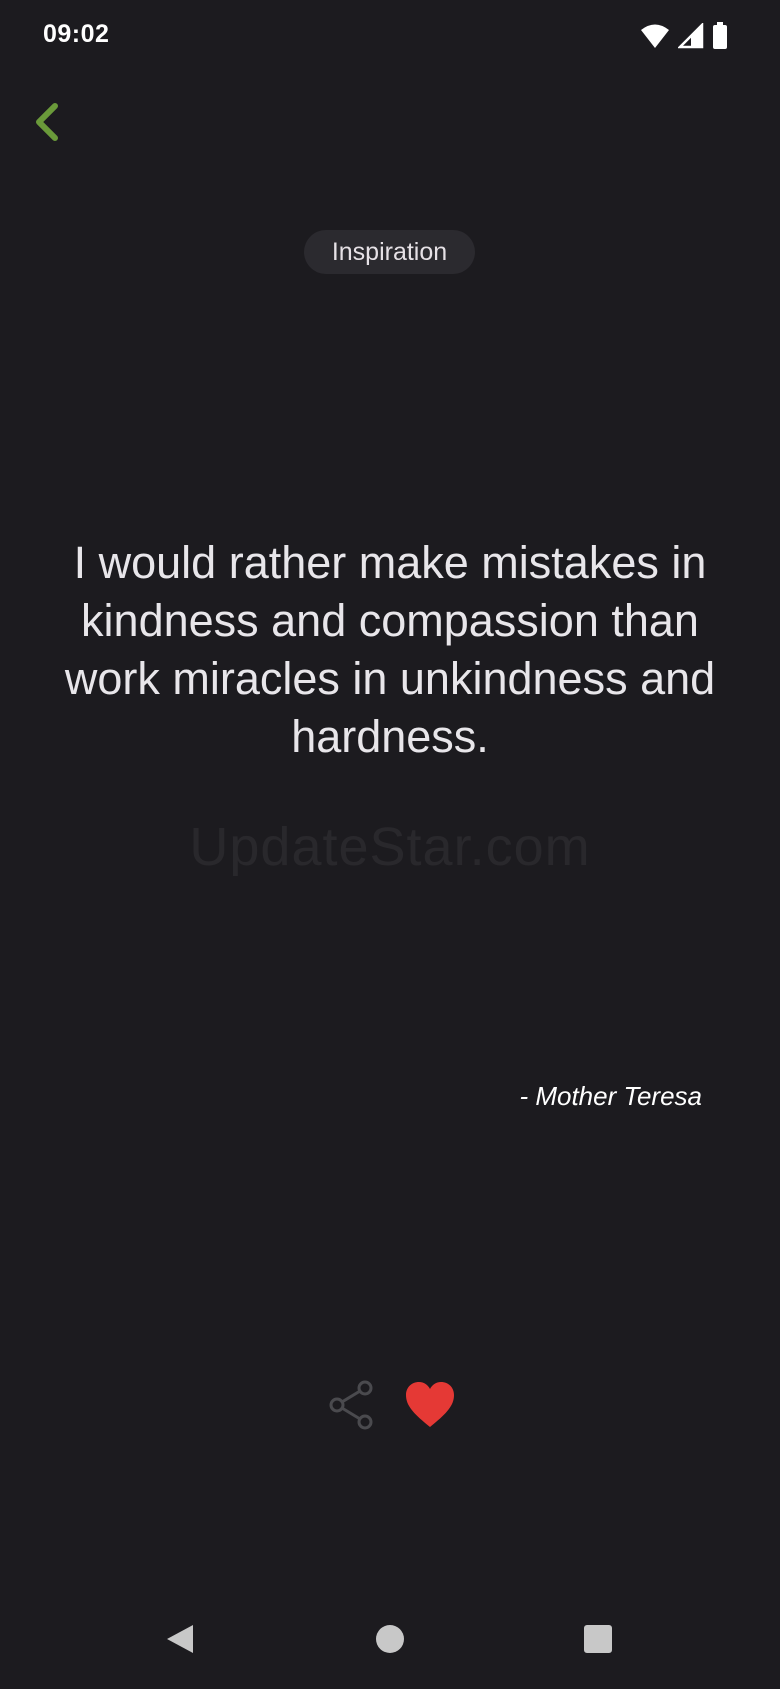  What do you see at coordinates (691, 36) in the screenshot?
I see `cell-signal-icon` at bounding box center [691, 36].